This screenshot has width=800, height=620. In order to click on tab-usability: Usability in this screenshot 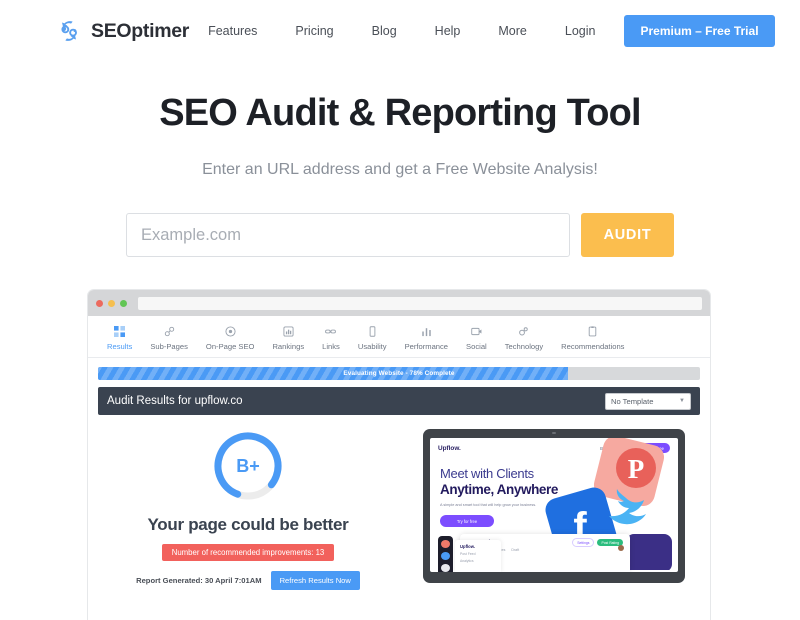, I will do `click(372, 338)`.